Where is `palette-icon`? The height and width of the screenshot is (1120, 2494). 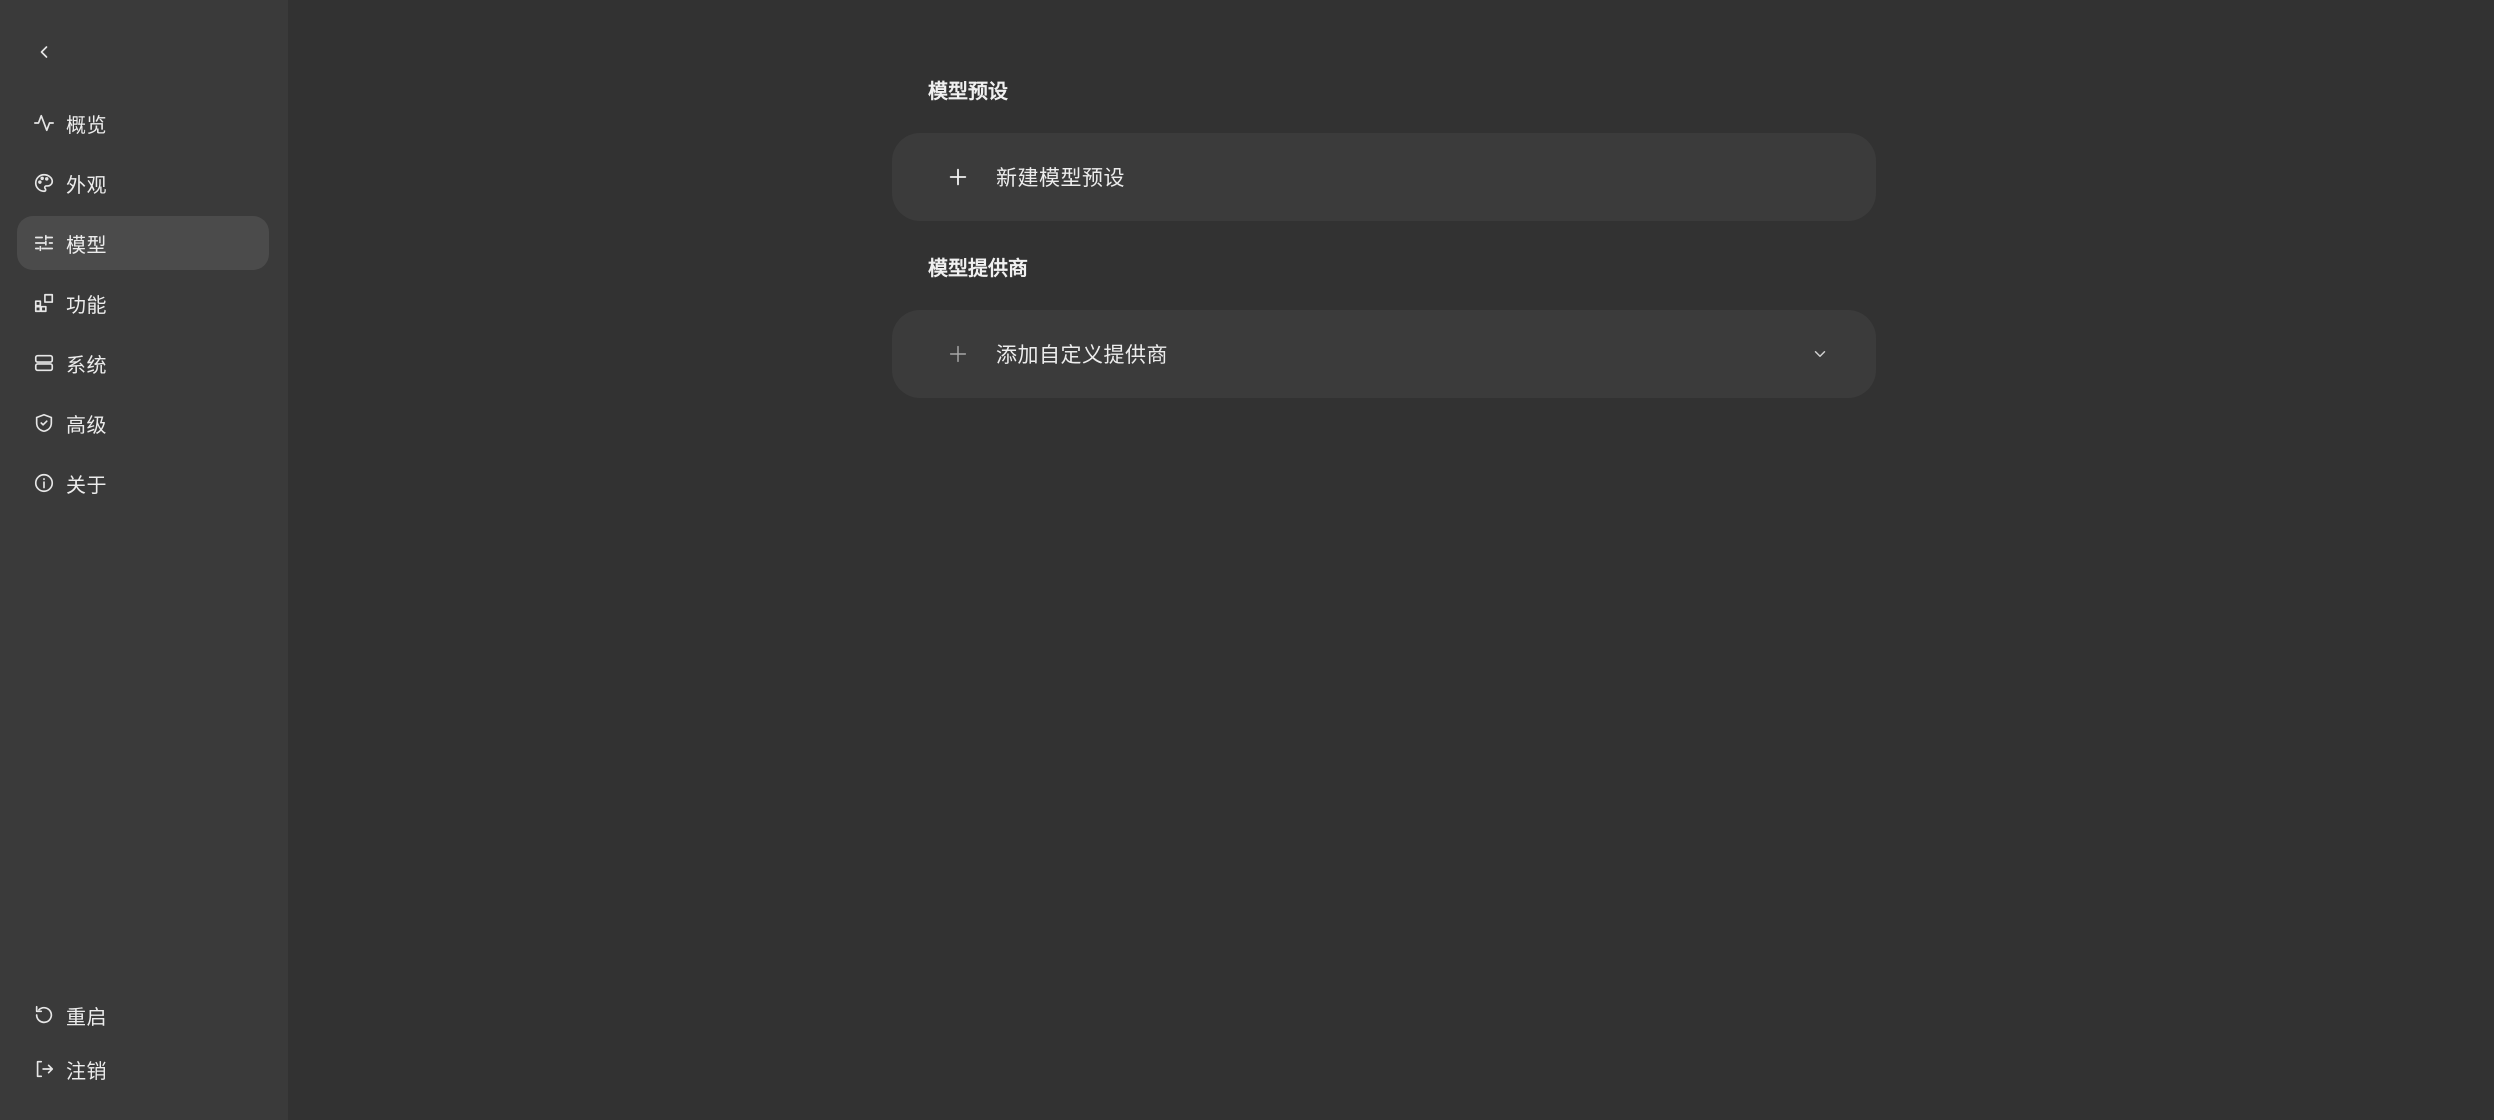
palette-icon is located at coordinates (44, 183).